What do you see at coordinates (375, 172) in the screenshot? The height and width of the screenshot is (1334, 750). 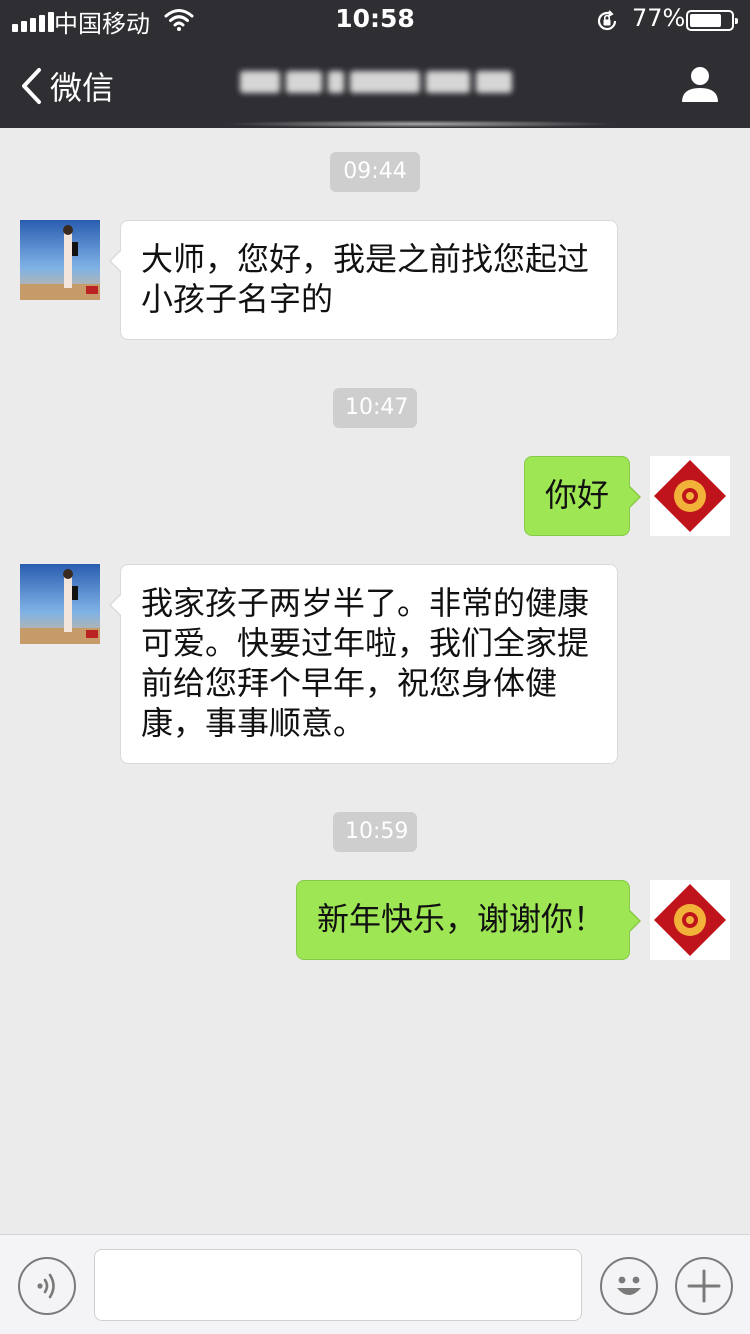 I see `timestamp: 09:44` at bounding box center [375, 172].